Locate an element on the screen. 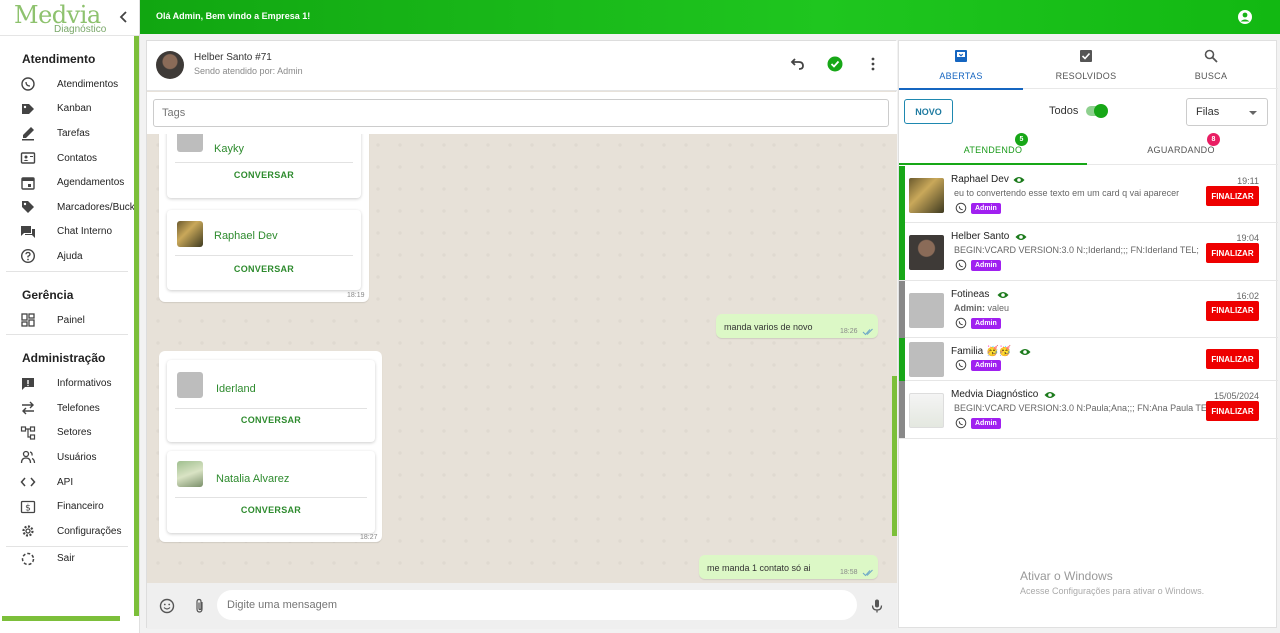  sidebar-item-configuracoes: Configurações is located at coordinates (67, 531).